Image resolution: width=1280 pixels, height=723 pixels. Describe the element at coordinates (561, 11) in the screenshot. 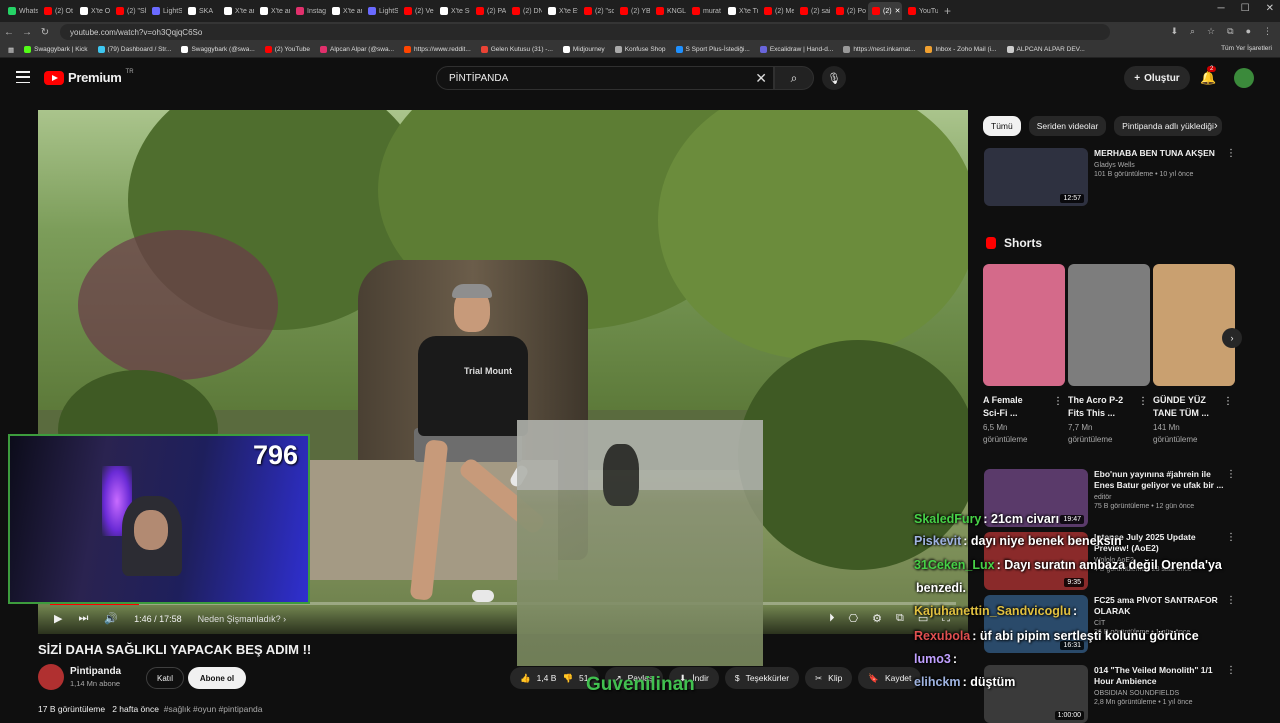

I see `browser-tab: X'te Ev` at that location.